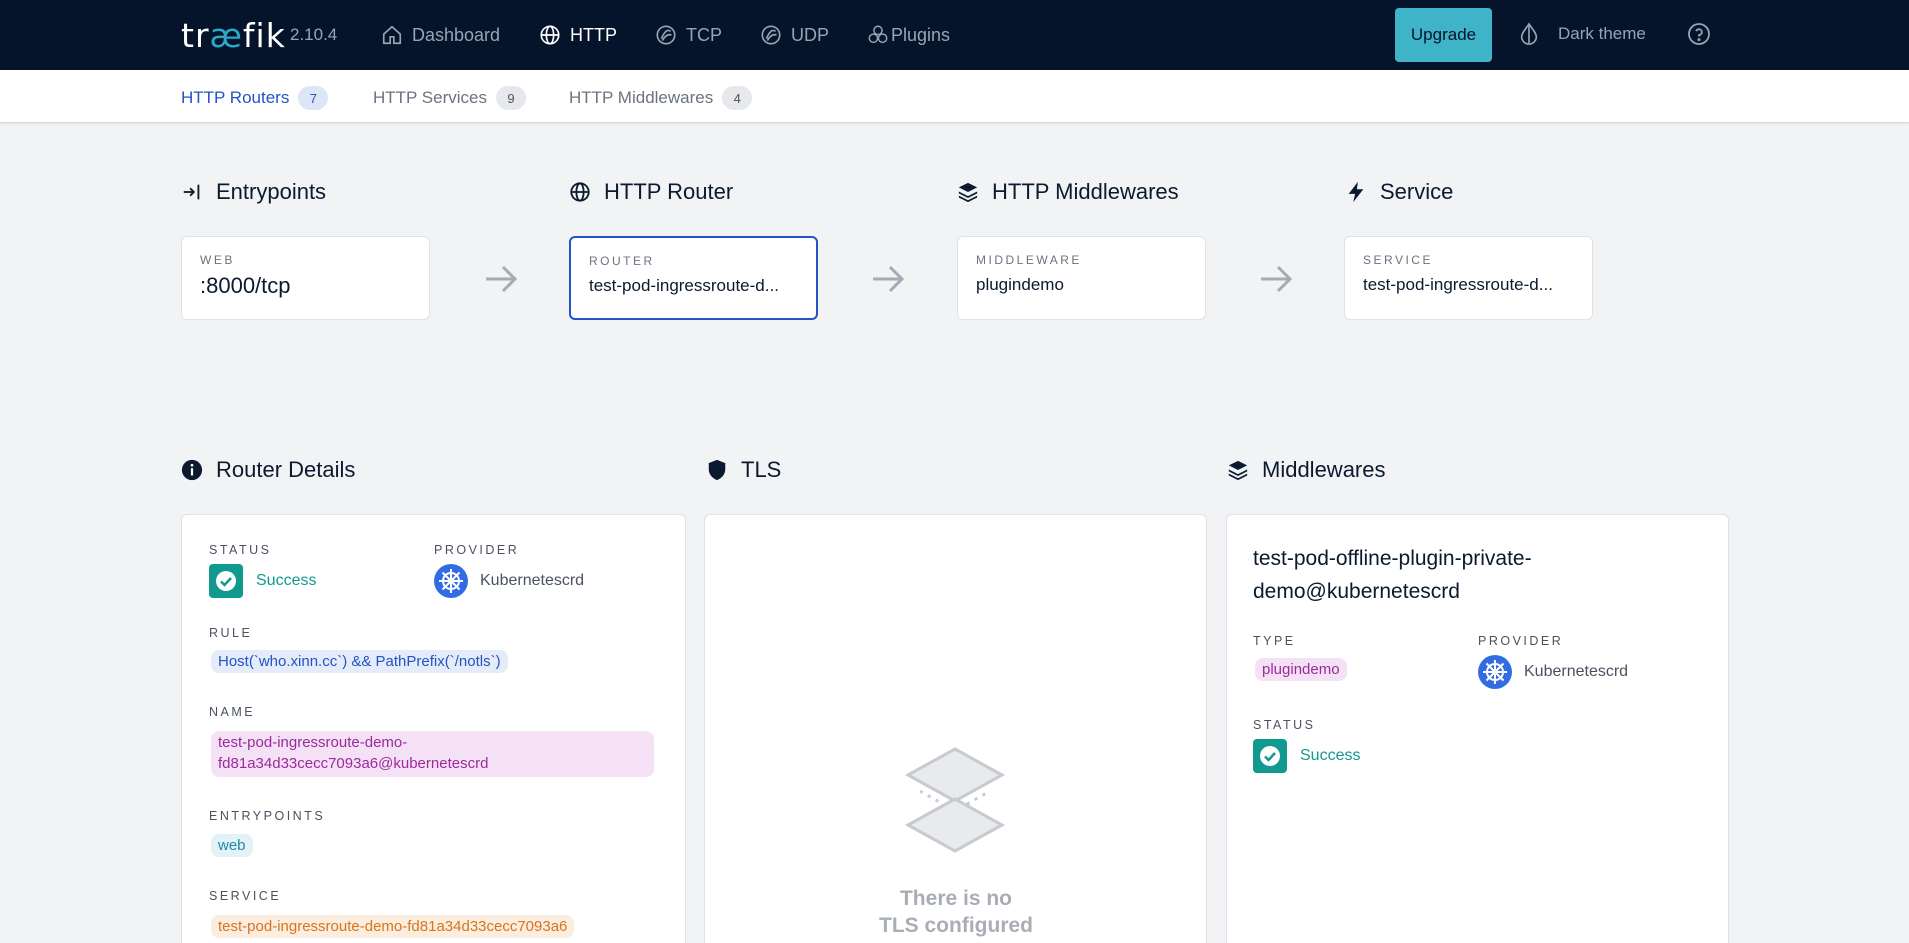 Image resolution: width=1909 pixels, height=943 pixels. Describe the element at coordinates (271, 191) in the screenshot. I see `entrypoints-title: Entrypoints` at that location.